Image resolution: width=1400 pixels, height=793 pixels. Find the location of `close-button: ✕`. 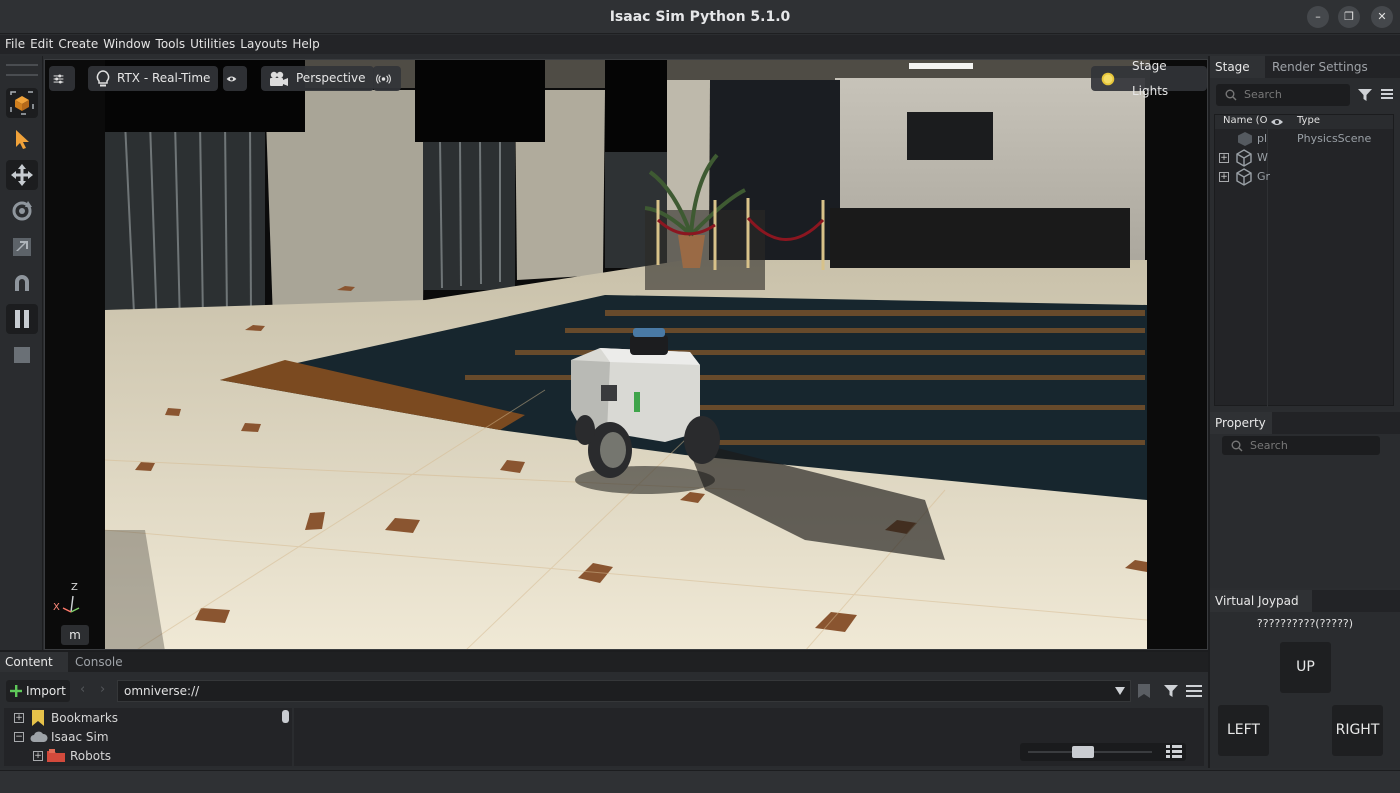

close-button: ✕ is located at coordinates (1382, 17).